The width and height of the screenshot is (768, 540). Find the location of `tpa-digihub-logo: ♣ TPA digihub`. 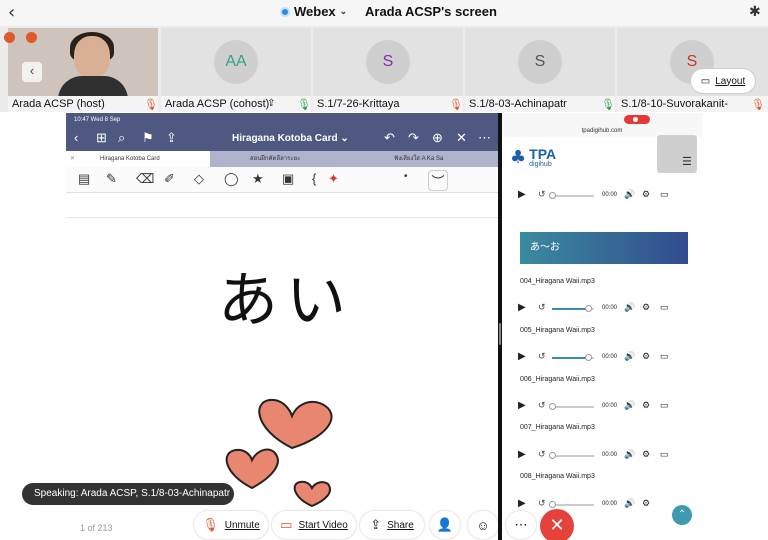

tpa-digihub-logo: ♣ TPA digihub is located at coordinates (533, 158).